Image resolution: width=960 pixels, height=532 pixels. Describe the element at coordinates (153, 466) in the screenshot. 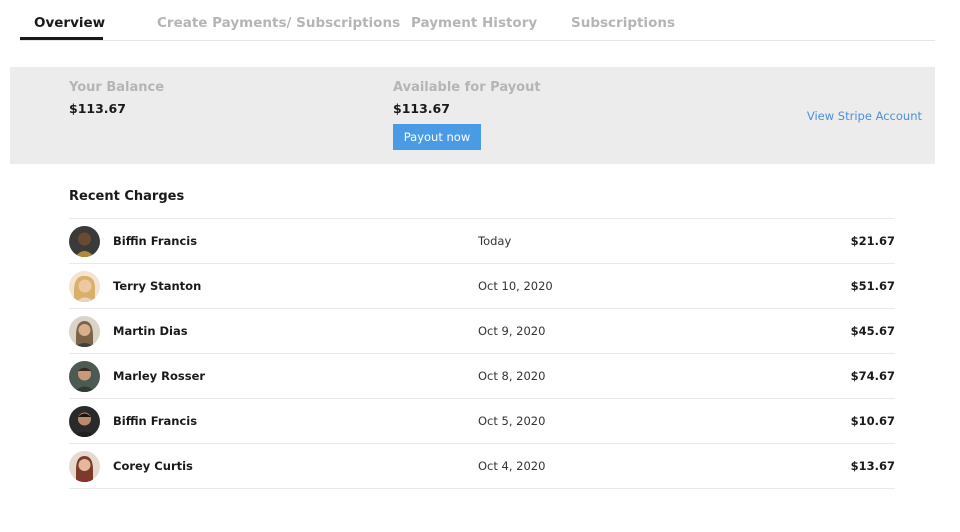

I see `charge-name: Corey Curtis` at that location.